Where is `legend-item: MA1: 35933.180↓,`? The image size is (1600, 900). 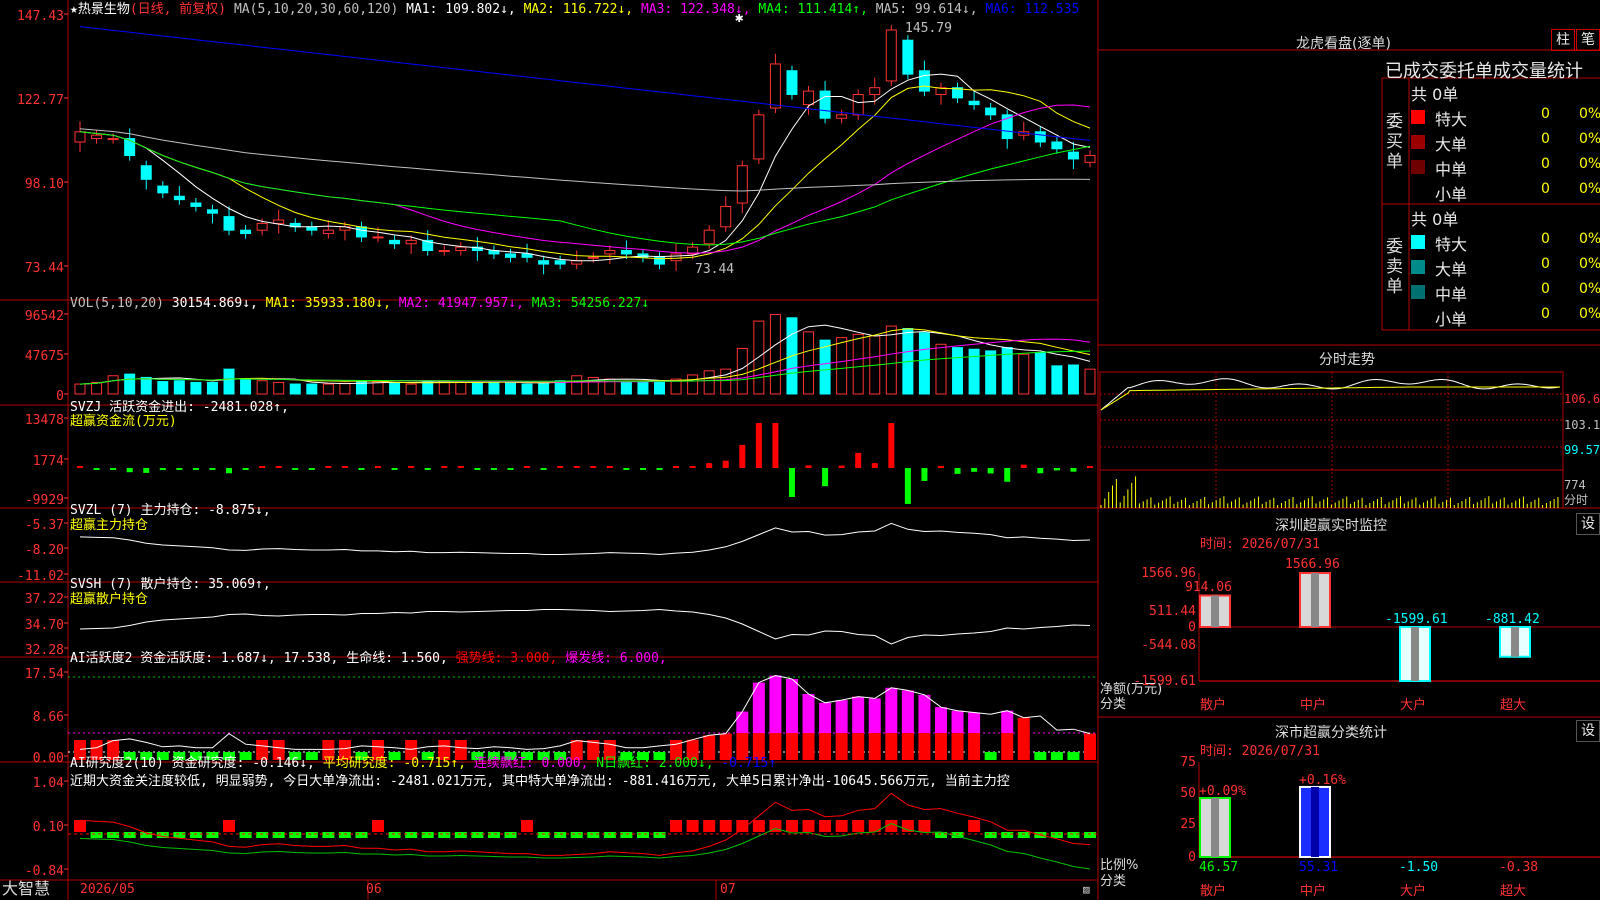
legend-item: MA1: 35933.180↓, is located at coordinates (332, 303).